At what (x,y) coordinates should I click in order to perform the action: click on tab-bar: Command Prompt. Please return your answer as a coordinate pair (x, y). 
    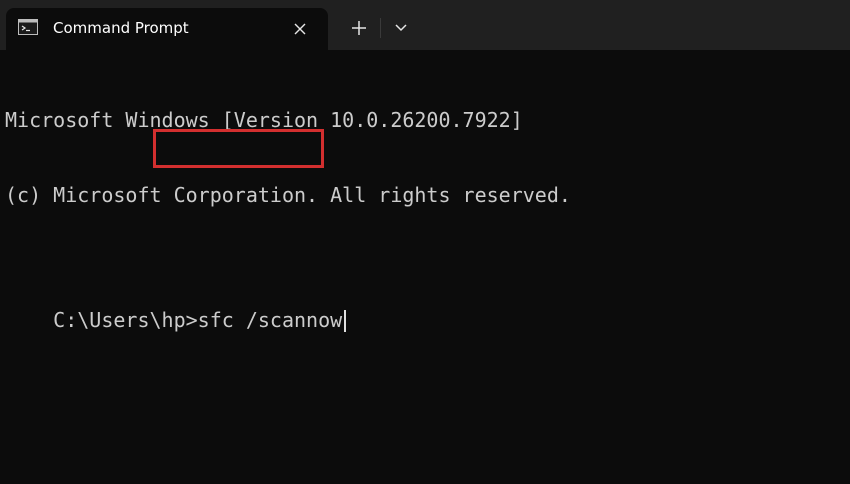
    Looking at the image, I should click on (425, 25).